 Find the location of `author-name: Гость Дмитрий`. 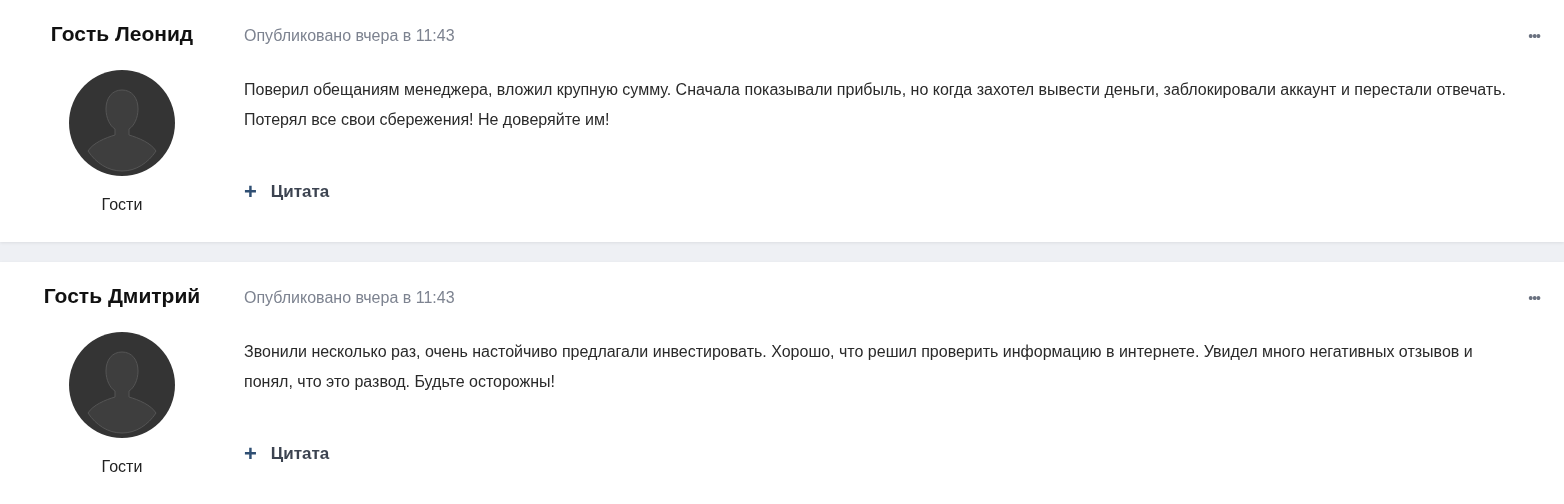

author-name: Гость Дмитрий is located at coordinates (122, 296).